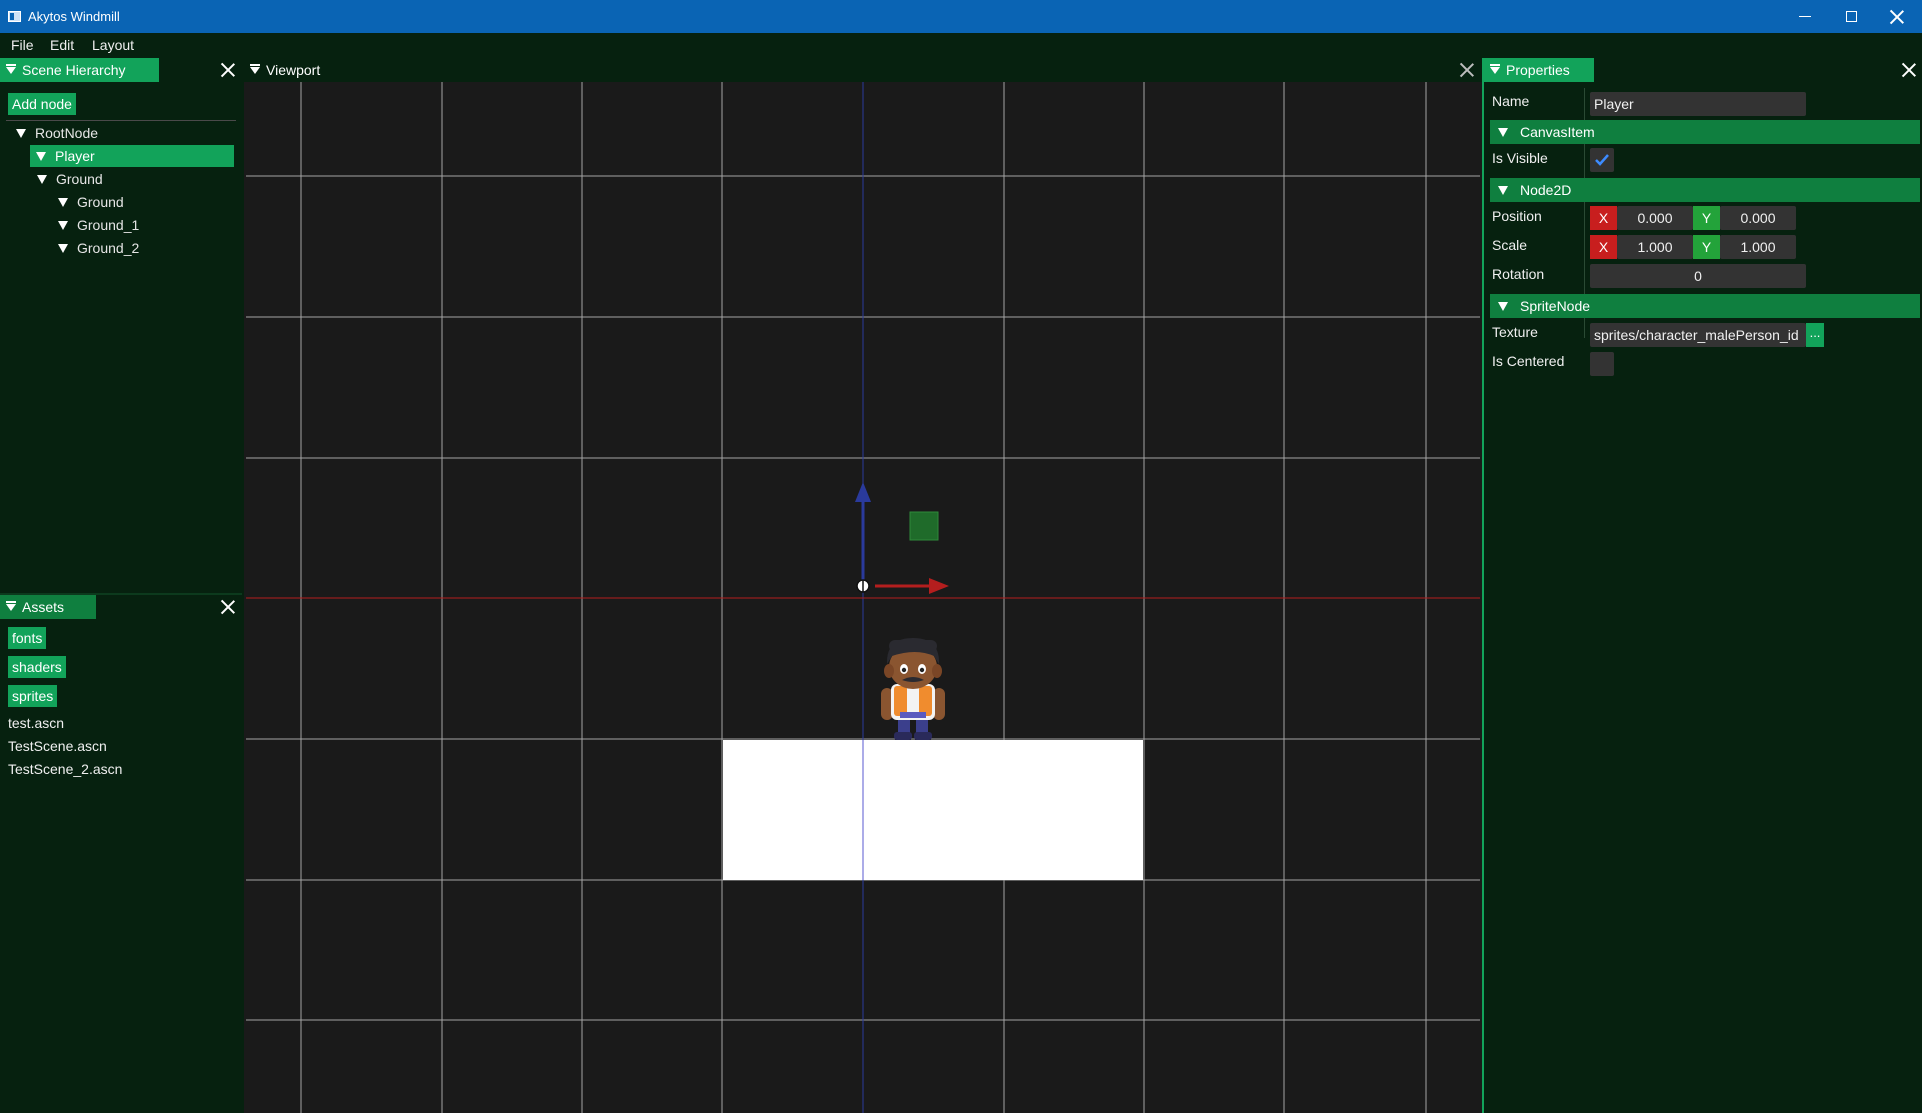 The height and width of the screenshot is (1113, 1922). What do you see at coordinates (863, 492) in the screenshot?
I see `gizmo-y-arrow-head` at bounding box center [863, 492].